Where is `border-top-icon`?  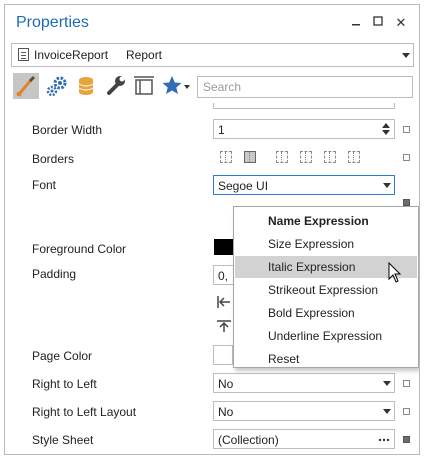
border-top-icon is located at coordinates (306, 157).